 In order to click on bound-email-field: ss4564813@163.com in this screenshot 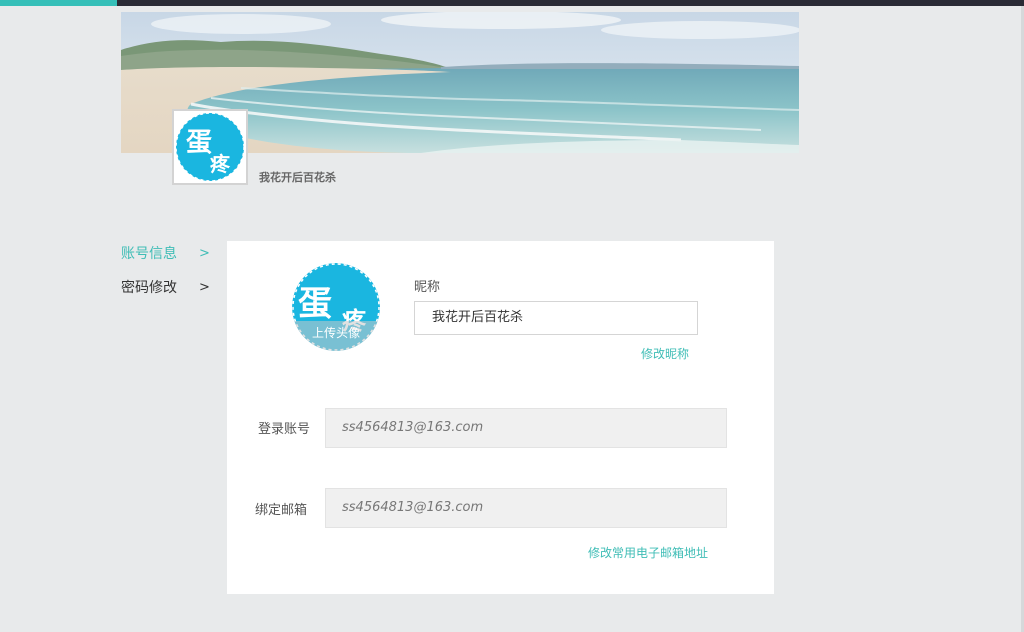, I will do `click(526, 508)`.